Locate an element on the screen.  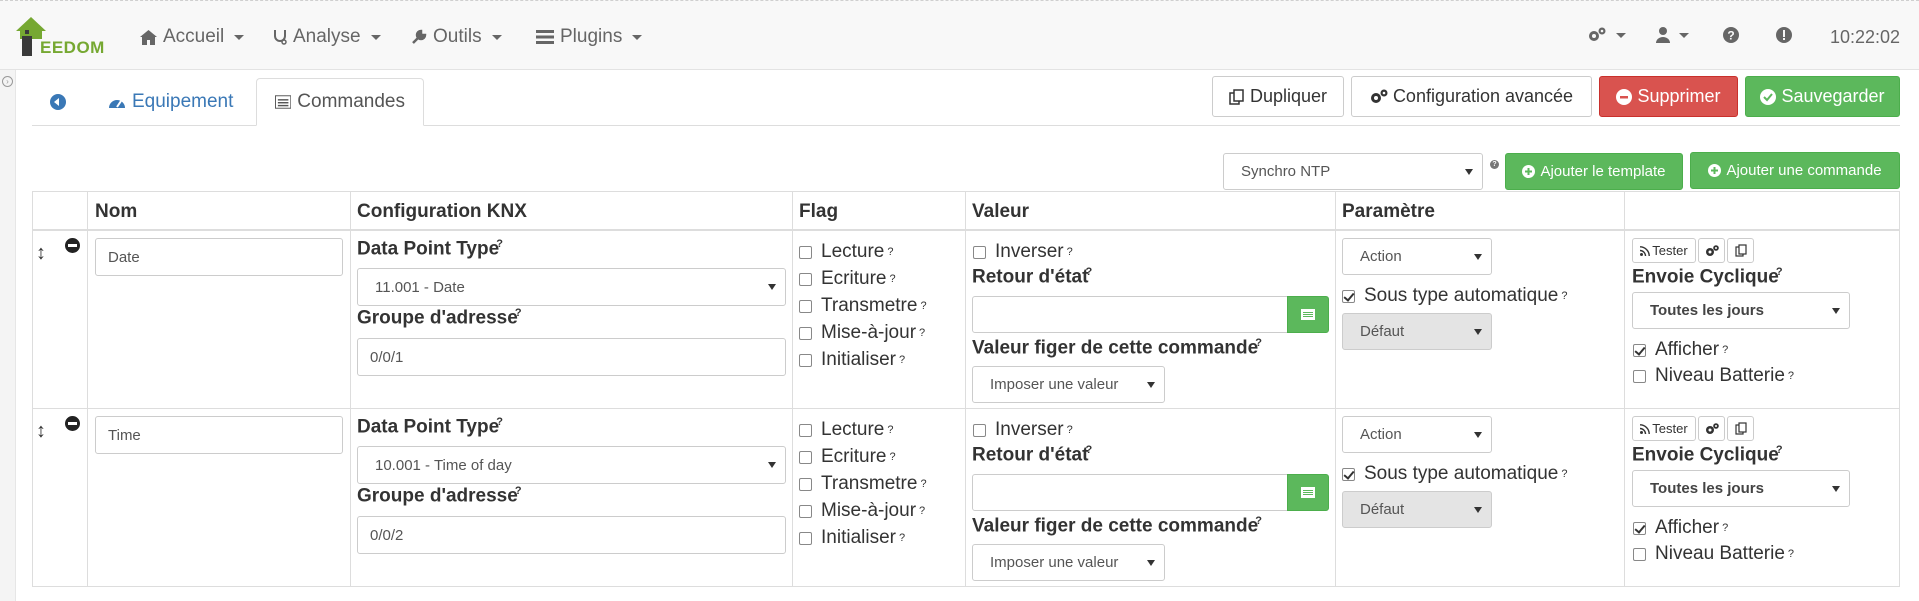
valeur-figer-label-text: Valeur figer de cette commande is located at coordinates (1115, 348).